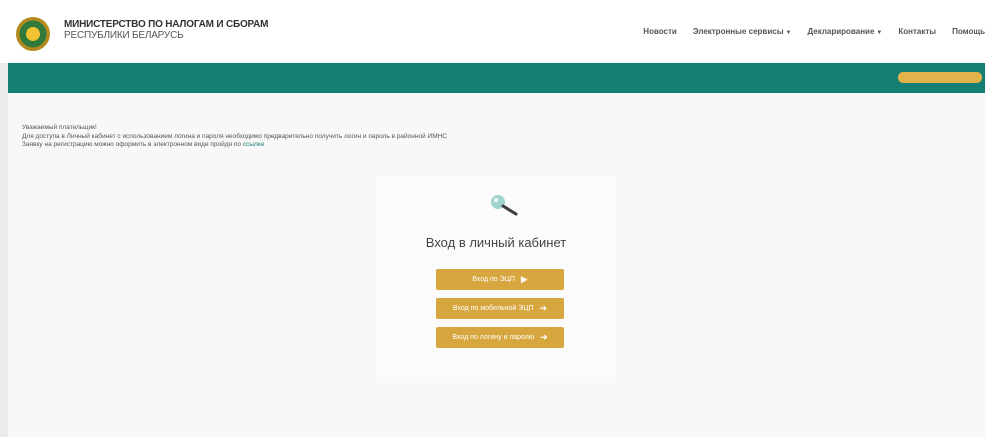 The image size is (985, 437). Describe the element at coordinates (254, 144) in the screenshot. I see `registration-link: ссылке` at that location.